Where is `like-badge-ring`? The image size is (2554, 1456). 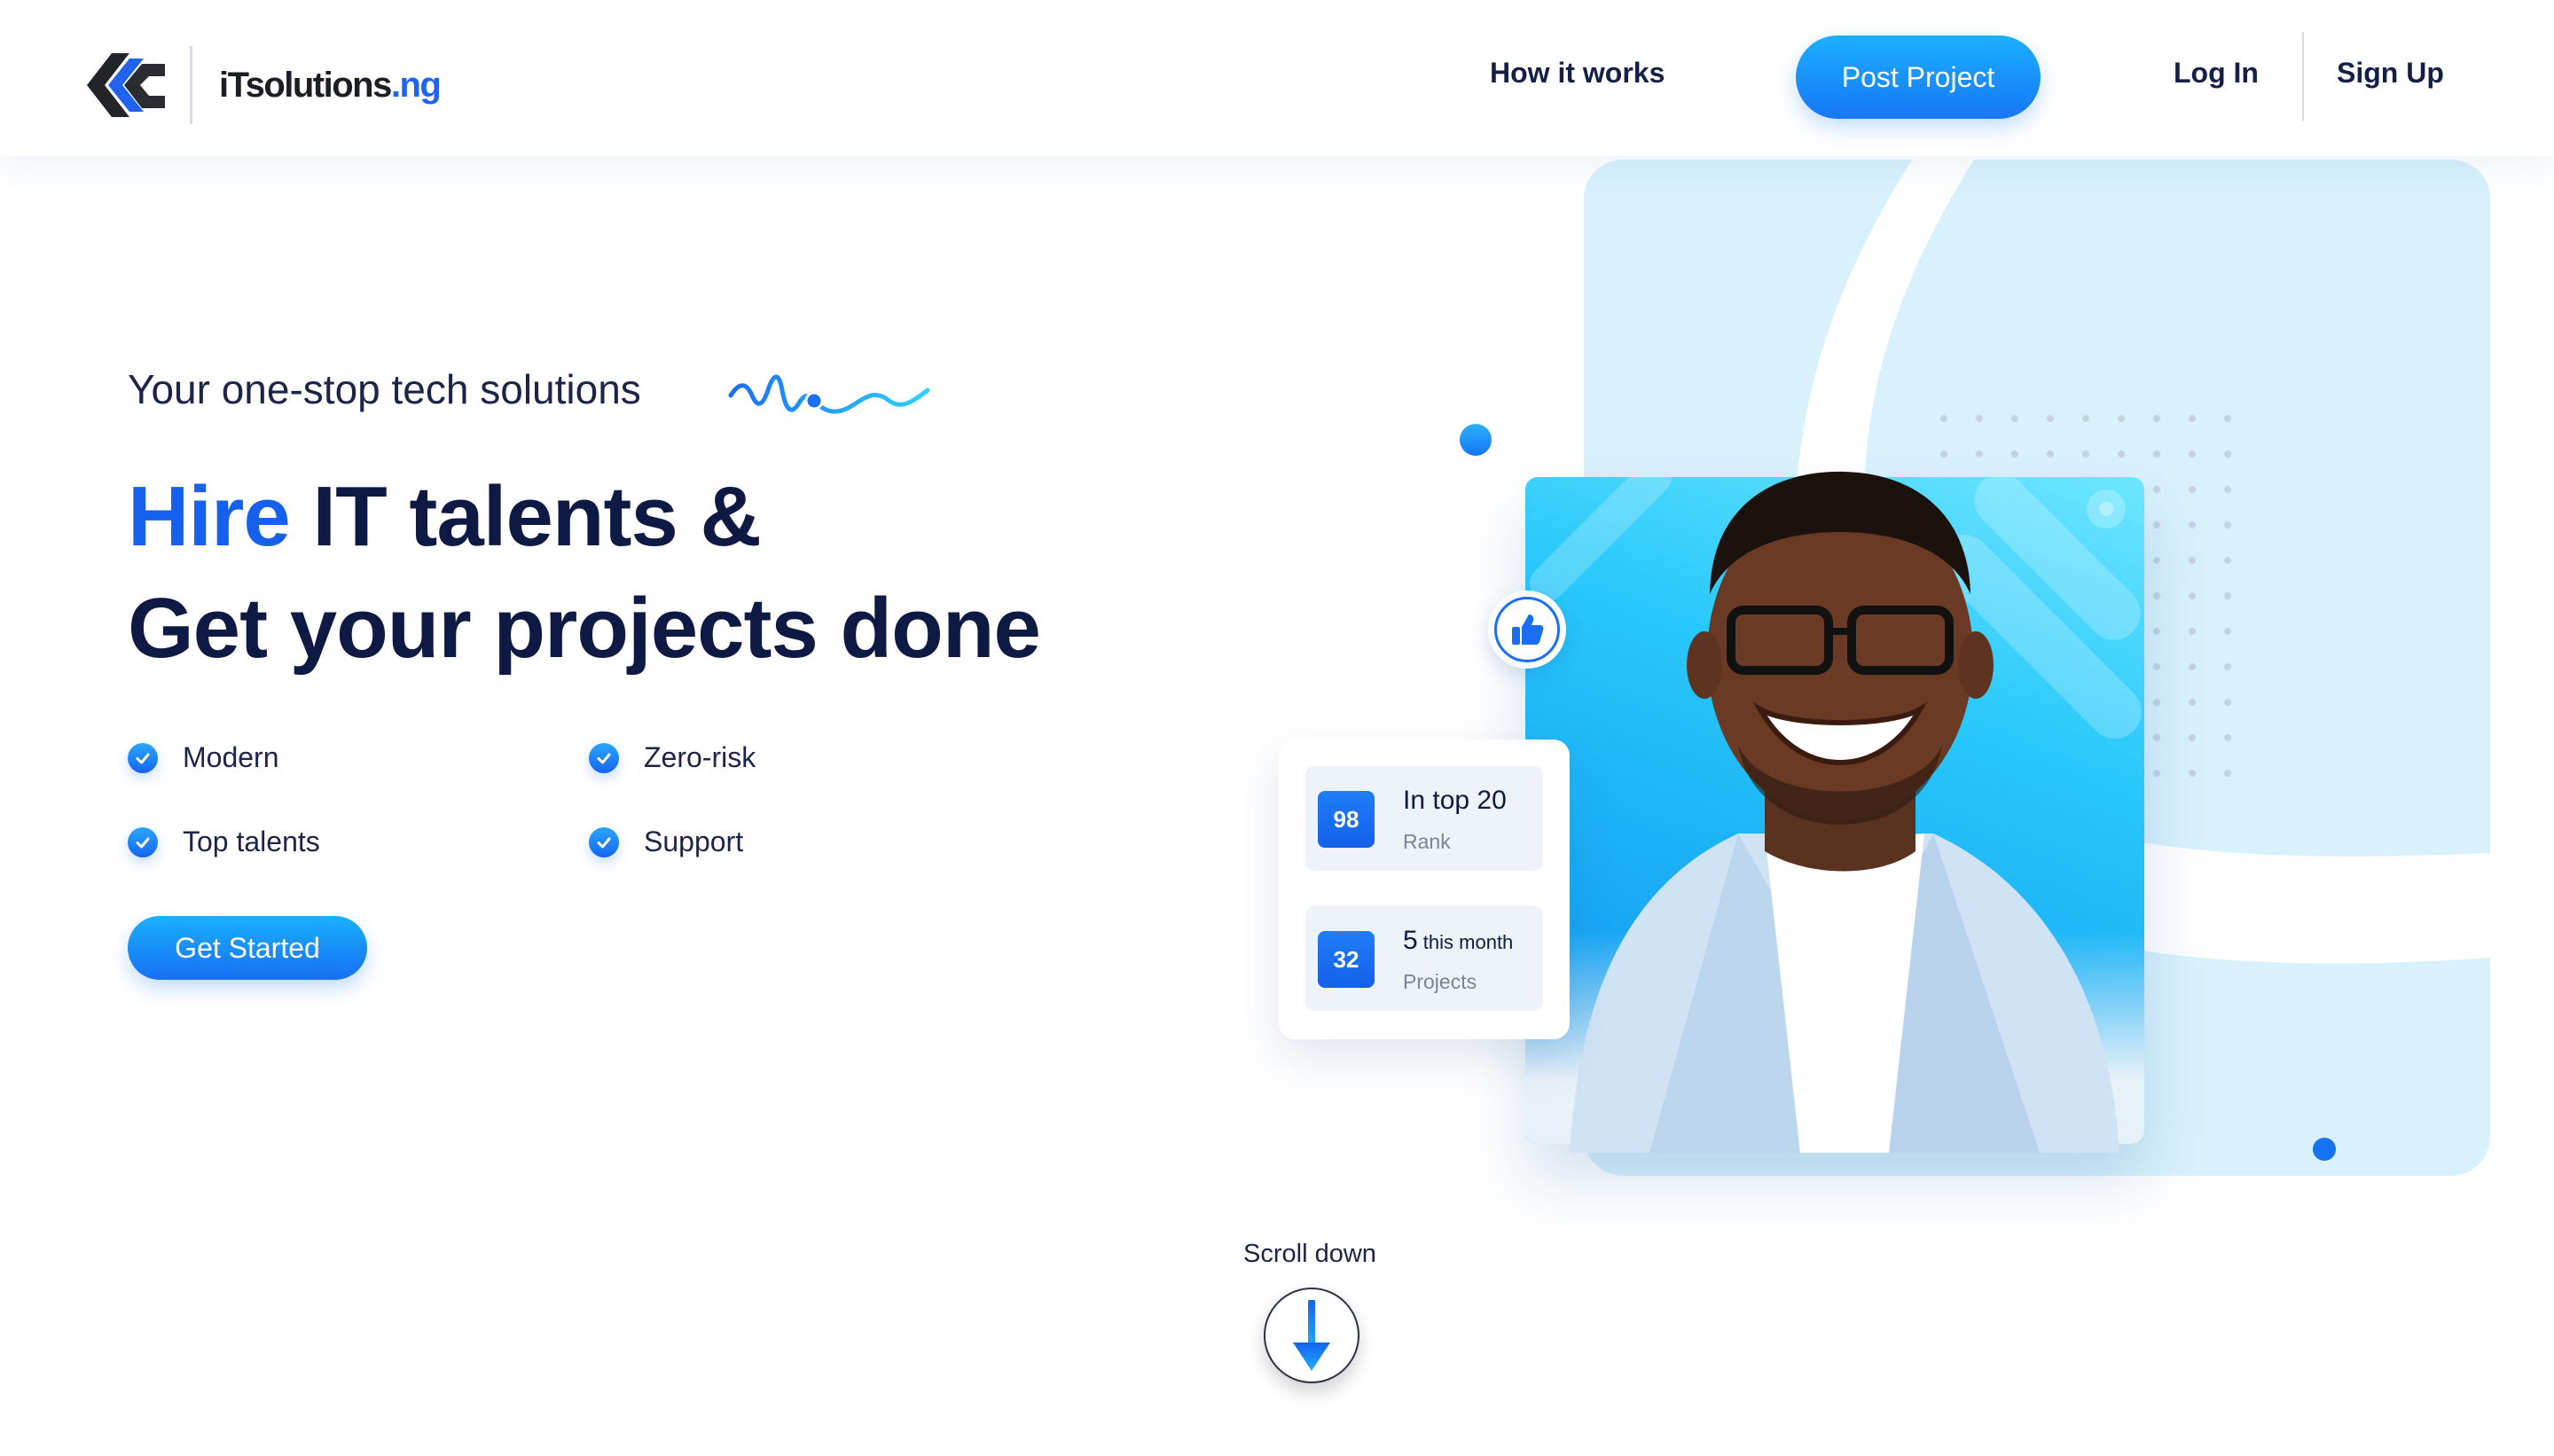
like-badge-ring is located at coordinates (1527, 629).